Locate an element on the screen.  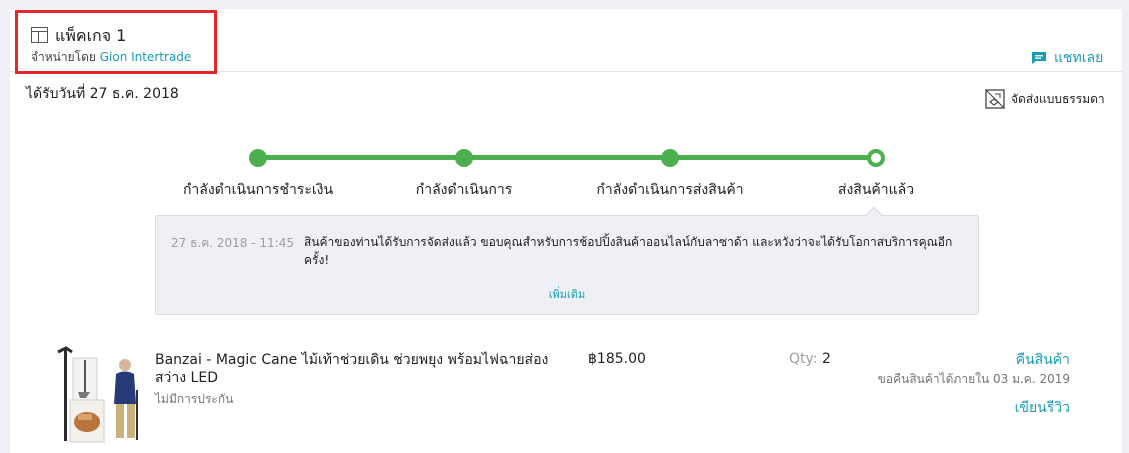
progress-dot-shipping is located at coordinates (670, 158).